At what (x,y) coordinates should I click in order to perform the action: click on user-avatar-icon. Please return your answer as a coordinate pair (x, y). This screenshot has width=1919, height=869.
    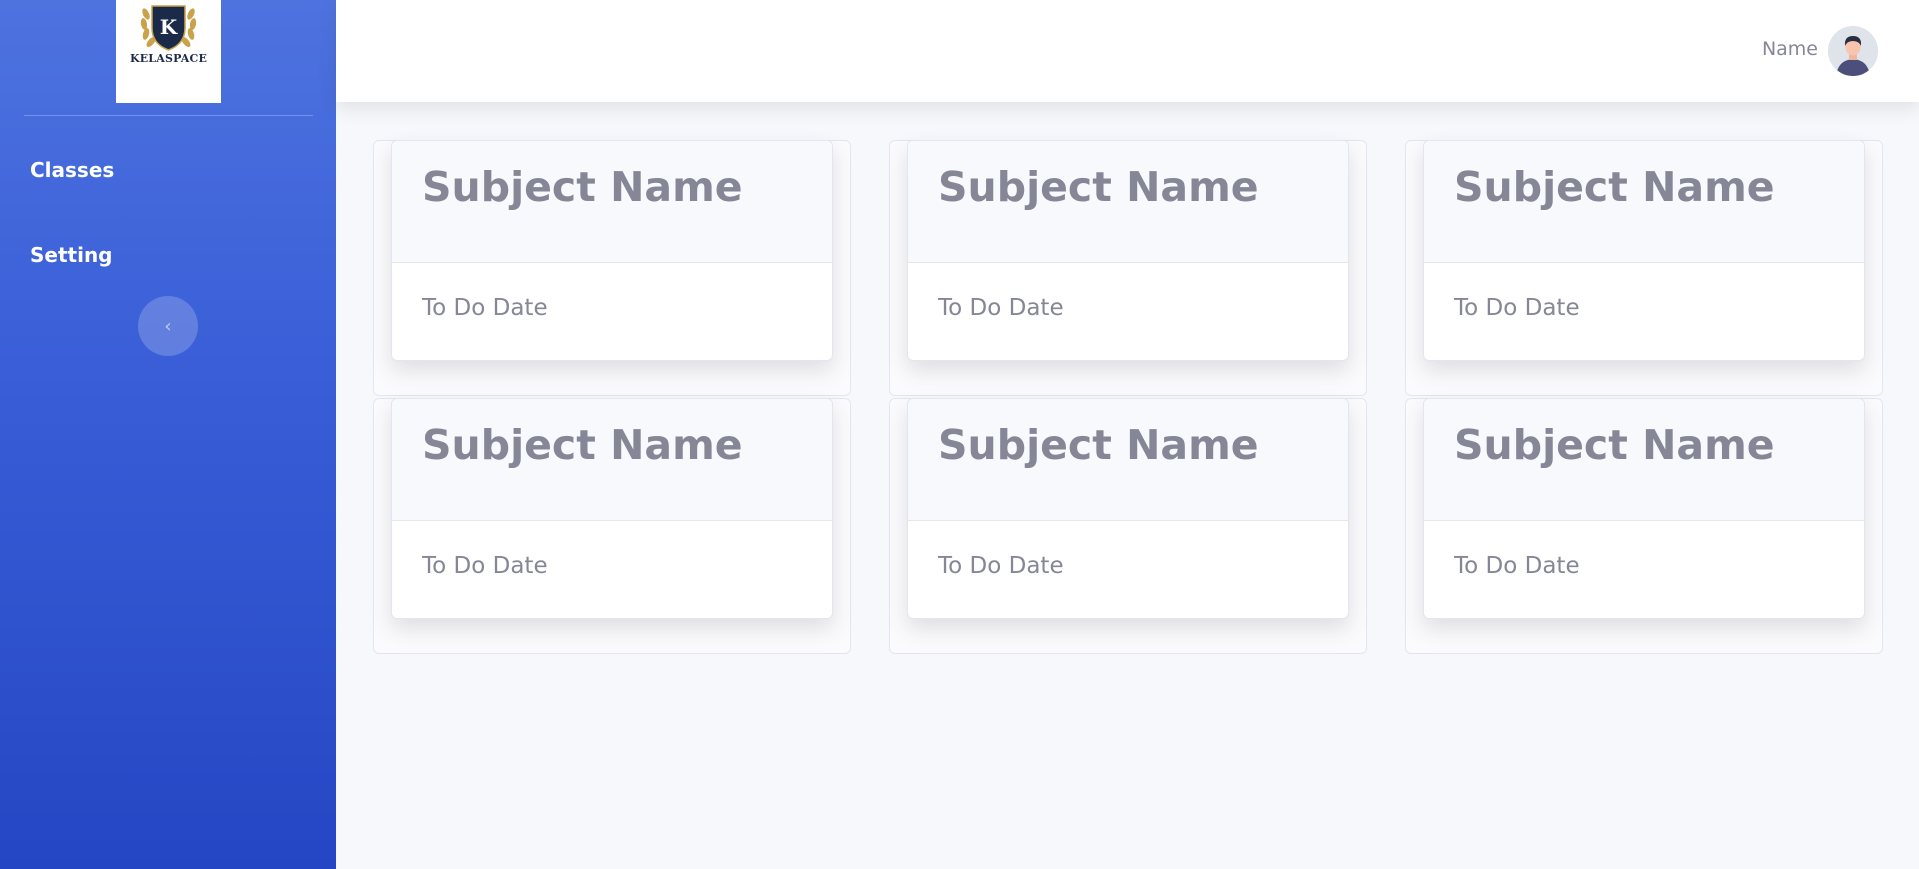
    Looking at the image, I should click on (1853, 51).